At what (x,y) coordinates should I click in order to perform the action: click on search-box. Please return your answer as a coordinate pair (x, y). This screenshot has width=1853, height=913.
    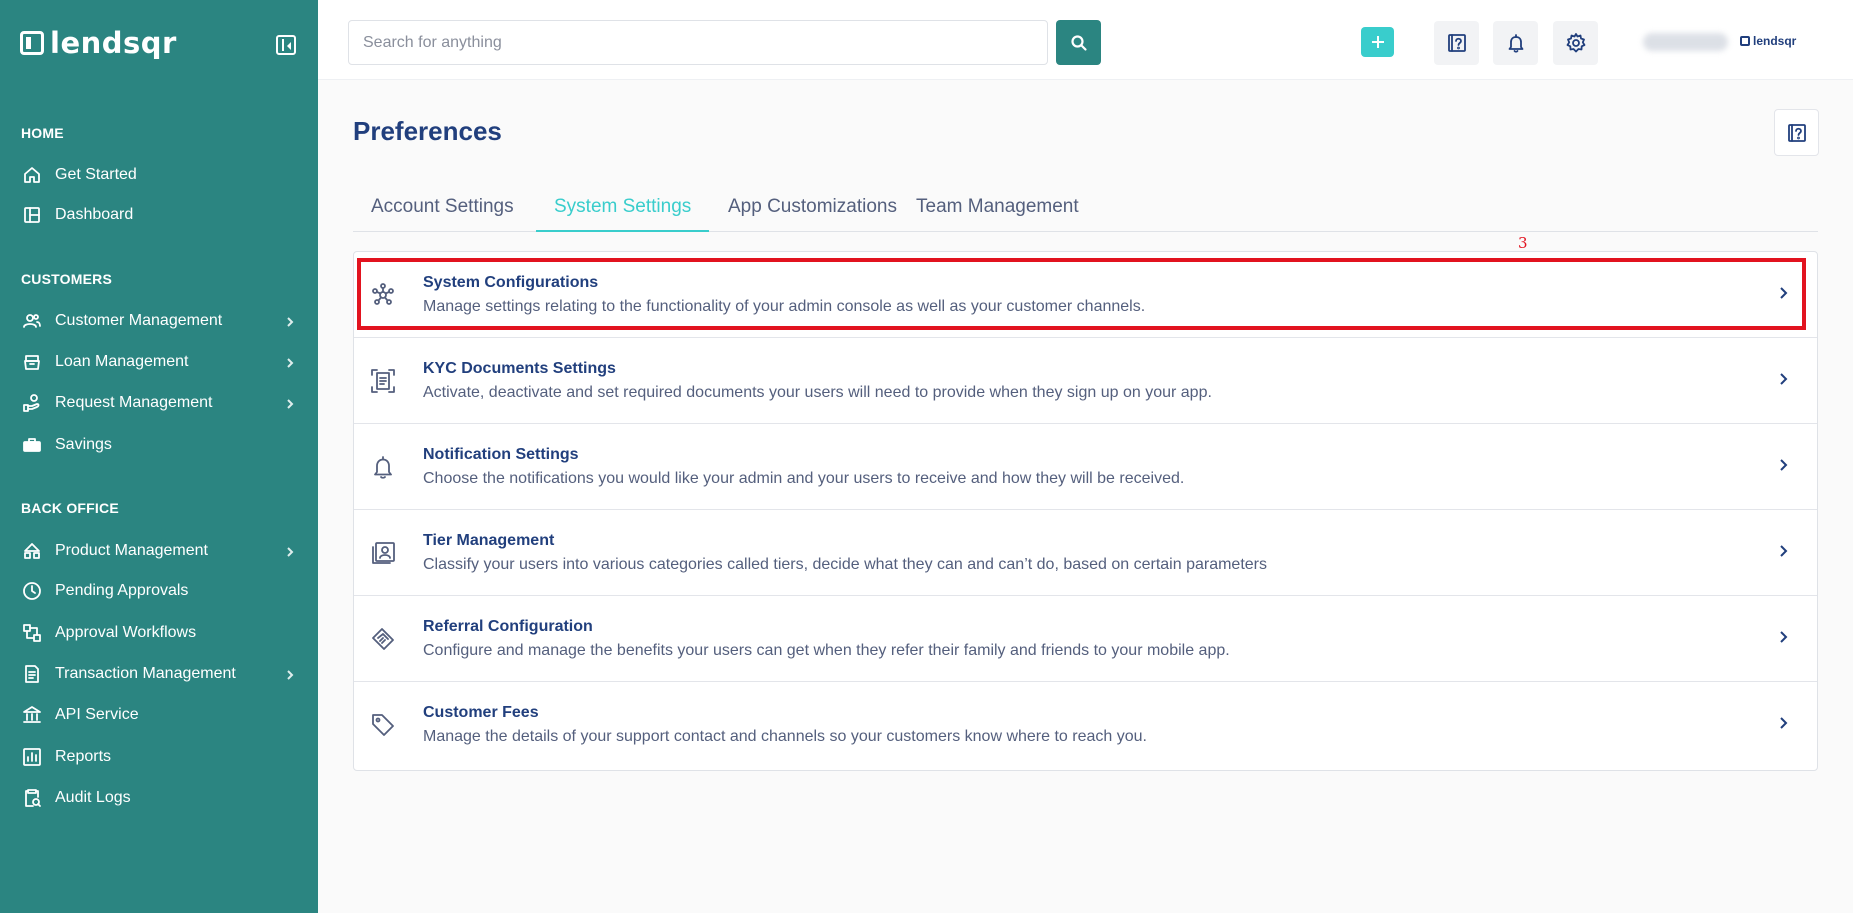
    Looking at the image, I should click on (698, 42).